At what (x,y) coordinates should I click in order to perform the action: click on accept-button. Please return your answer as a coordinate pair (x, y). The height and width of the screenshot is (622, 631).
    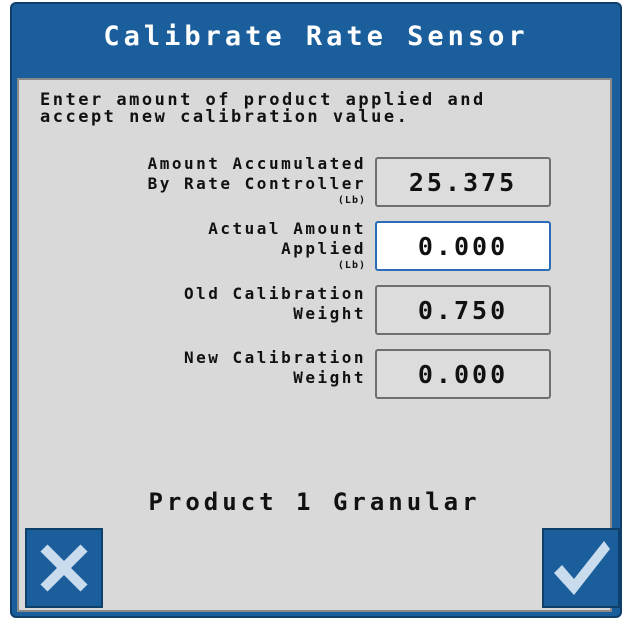
    Looking at the image, I should click on (581, 568).